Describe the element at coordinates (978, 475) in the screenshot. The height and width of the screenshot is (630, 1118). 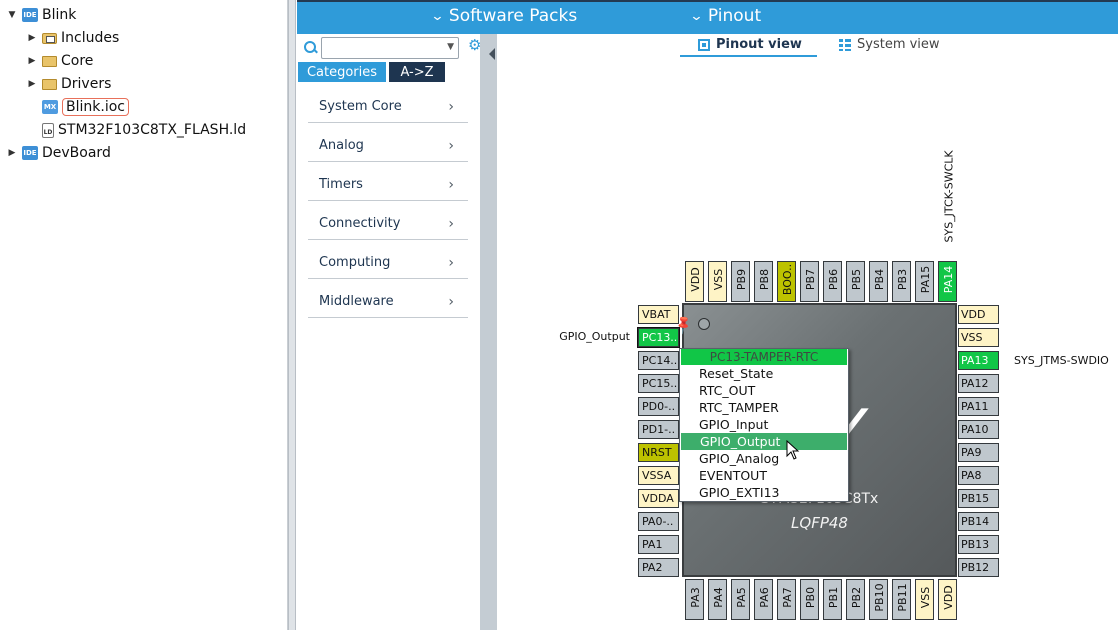
I see `pin-pa8: PA8` at that location.